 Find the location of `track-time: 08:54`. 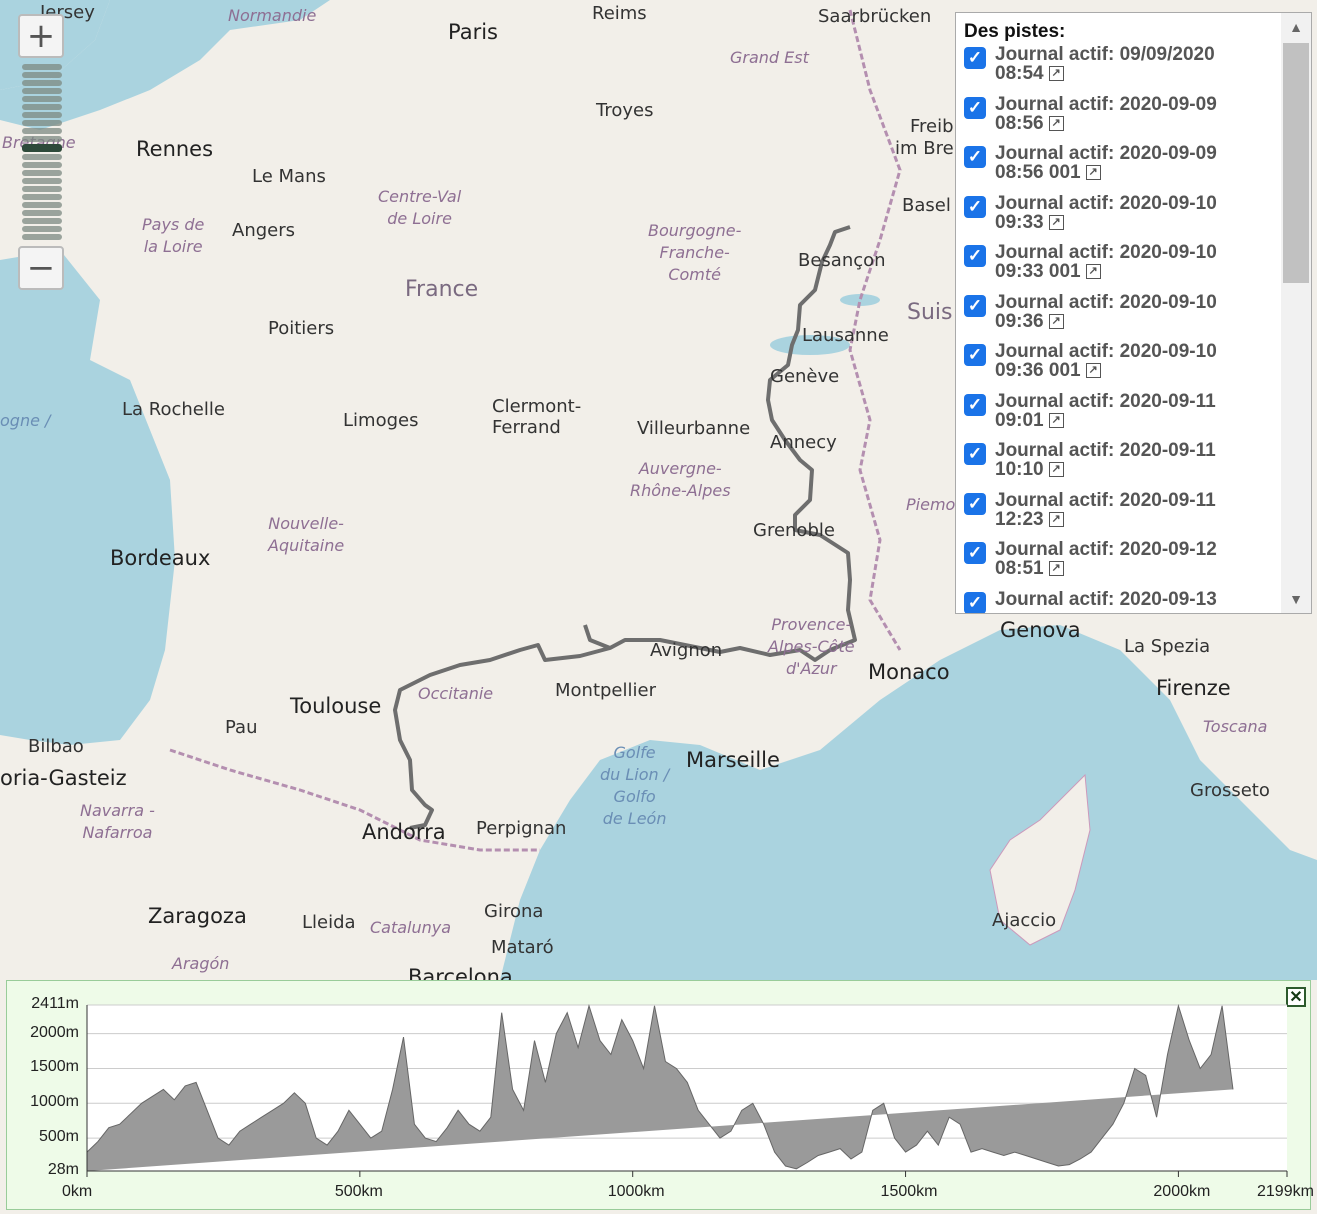

track-time: 08:54 is located at coordinates (1019, 73).